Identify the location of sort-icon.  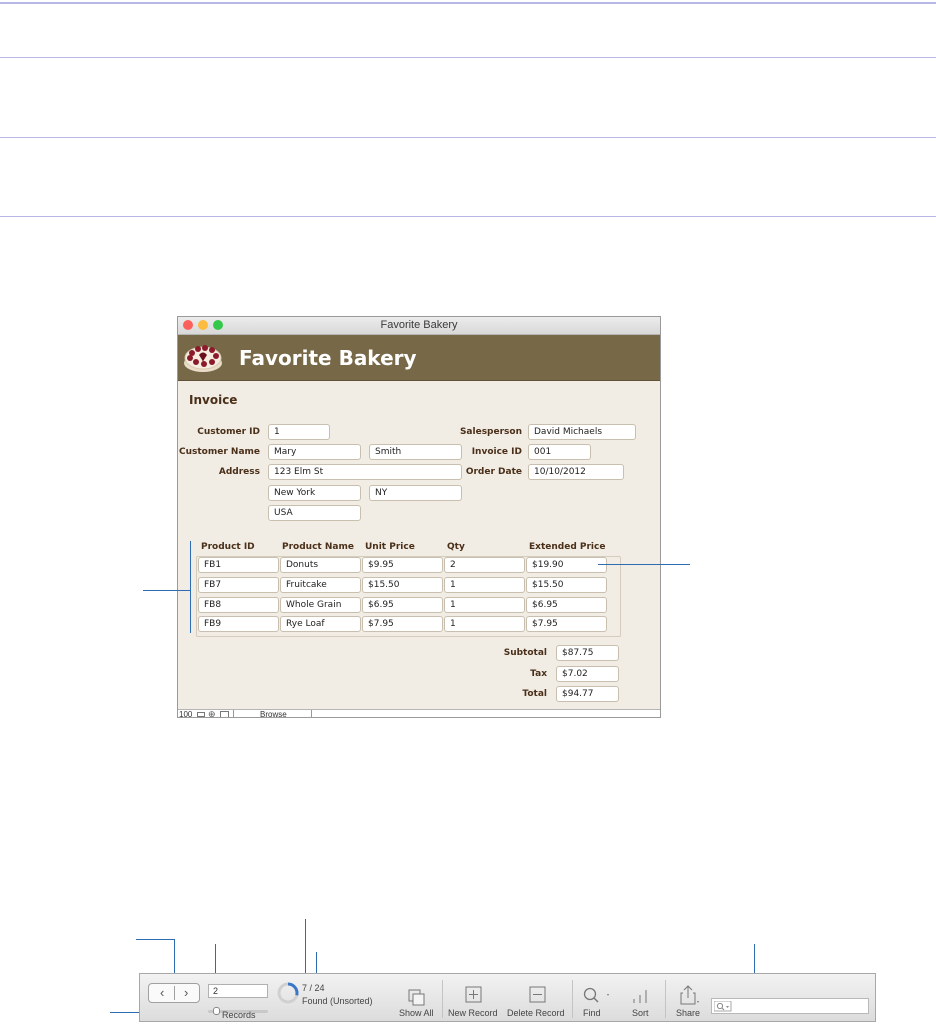
(640, 996).